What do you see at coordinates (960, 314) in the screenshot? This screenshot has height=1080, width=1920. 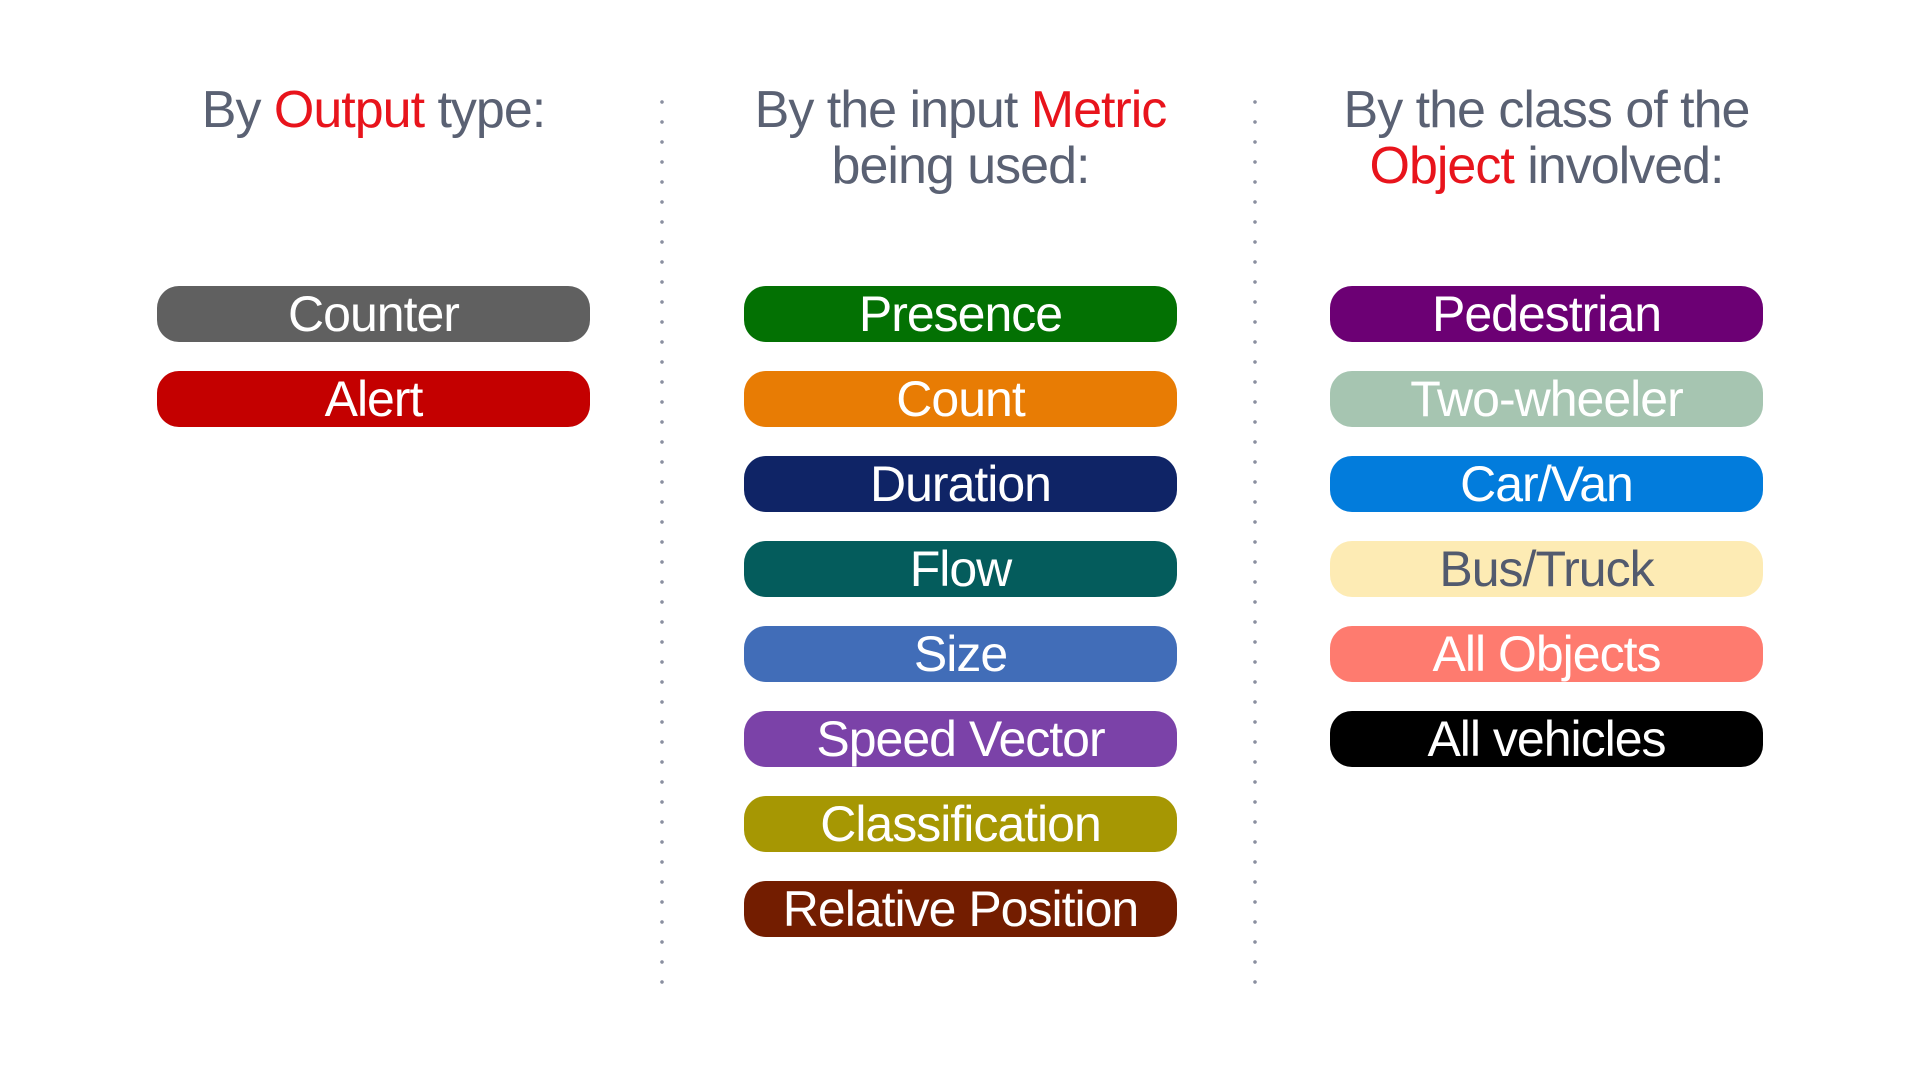 I see `category-pill-presence: Presence` at bounding box center [960, 314].